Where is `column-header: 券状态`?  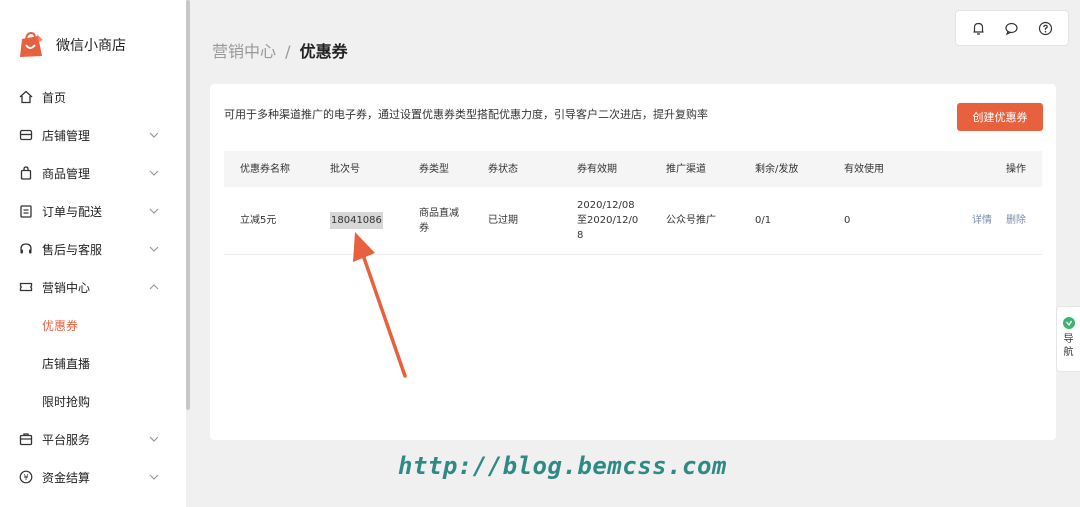 column-header: 券状态 is located at coordinates (503, 169).